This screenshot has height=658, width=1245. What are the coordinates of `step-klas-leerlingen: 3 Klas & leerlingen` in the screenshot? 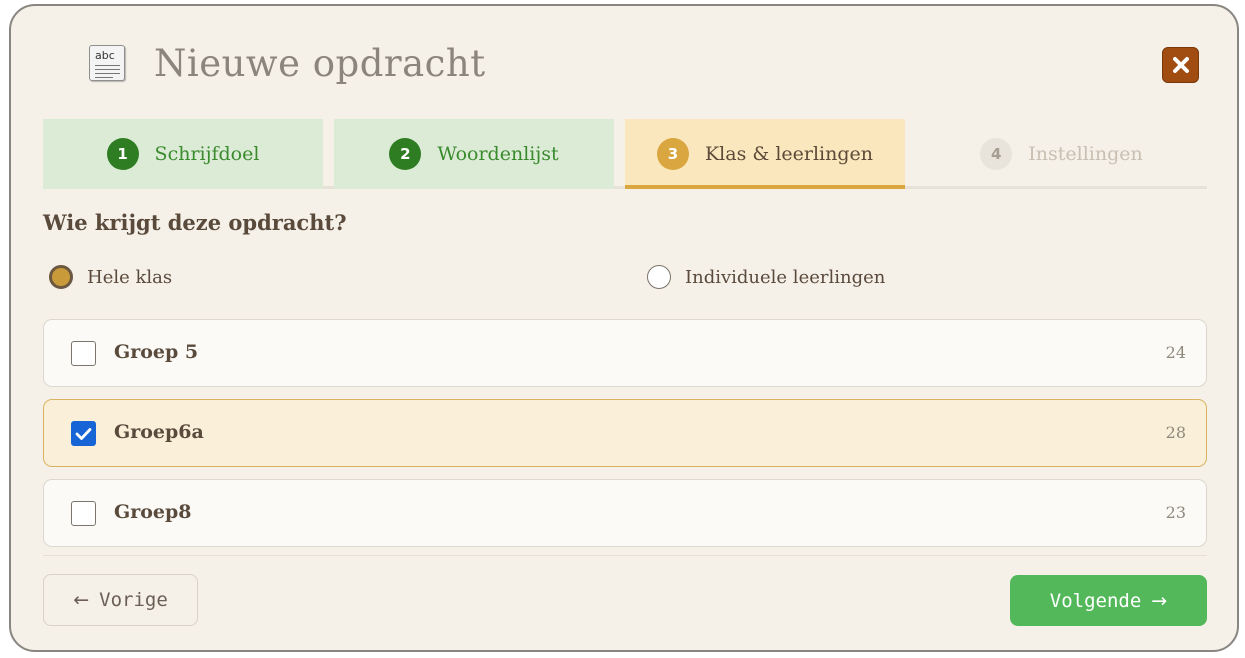 It's located at (765, 154).